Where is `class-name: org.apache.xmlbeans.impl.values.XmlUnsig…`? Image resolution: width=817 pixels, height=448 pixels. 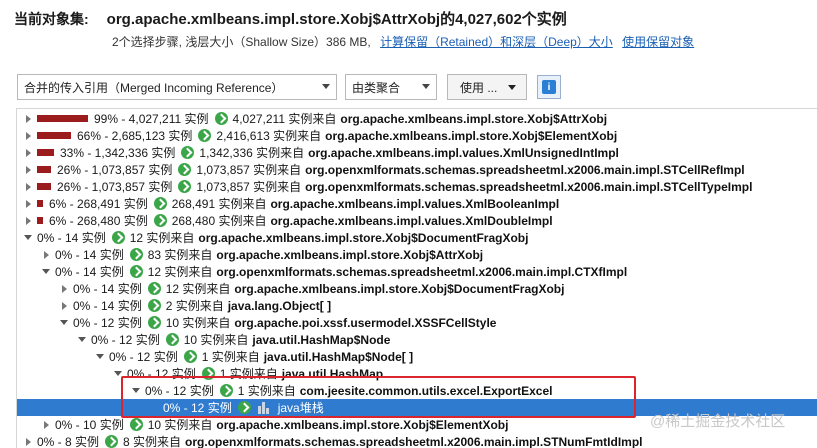
class-name: org.apache.xmlbeans.impl.values.XmlUnsig… is located at coordinates (463, 152).